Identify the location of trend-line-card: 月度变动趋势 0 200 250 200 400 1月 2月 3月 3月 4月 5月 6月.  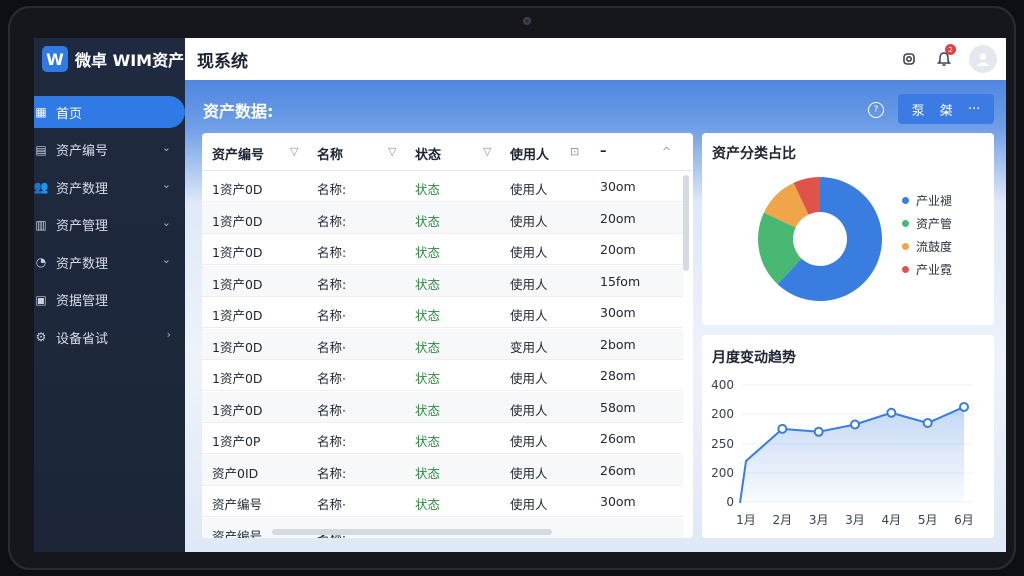
(848, 436).